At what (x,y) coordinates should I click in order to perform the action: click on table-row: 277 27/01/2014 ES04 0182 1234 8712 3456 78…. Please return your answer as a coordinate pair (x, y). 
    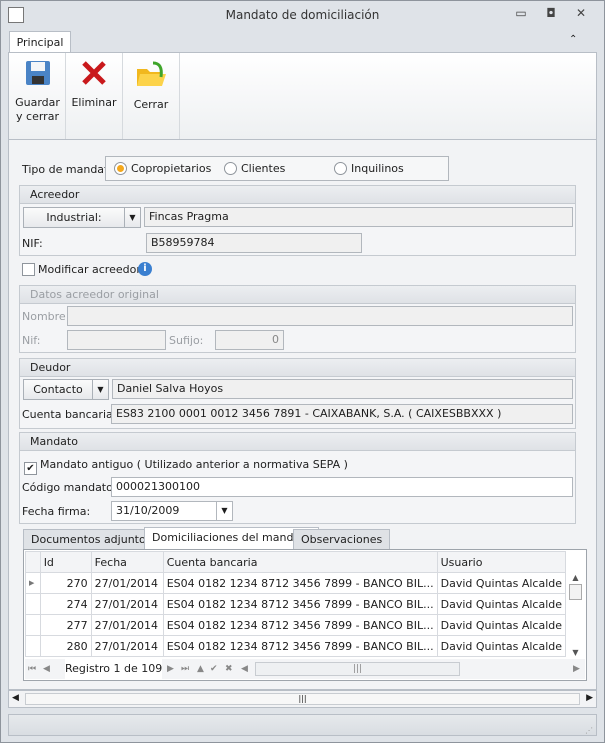
    Looking at the image, I should click on (296, 625).